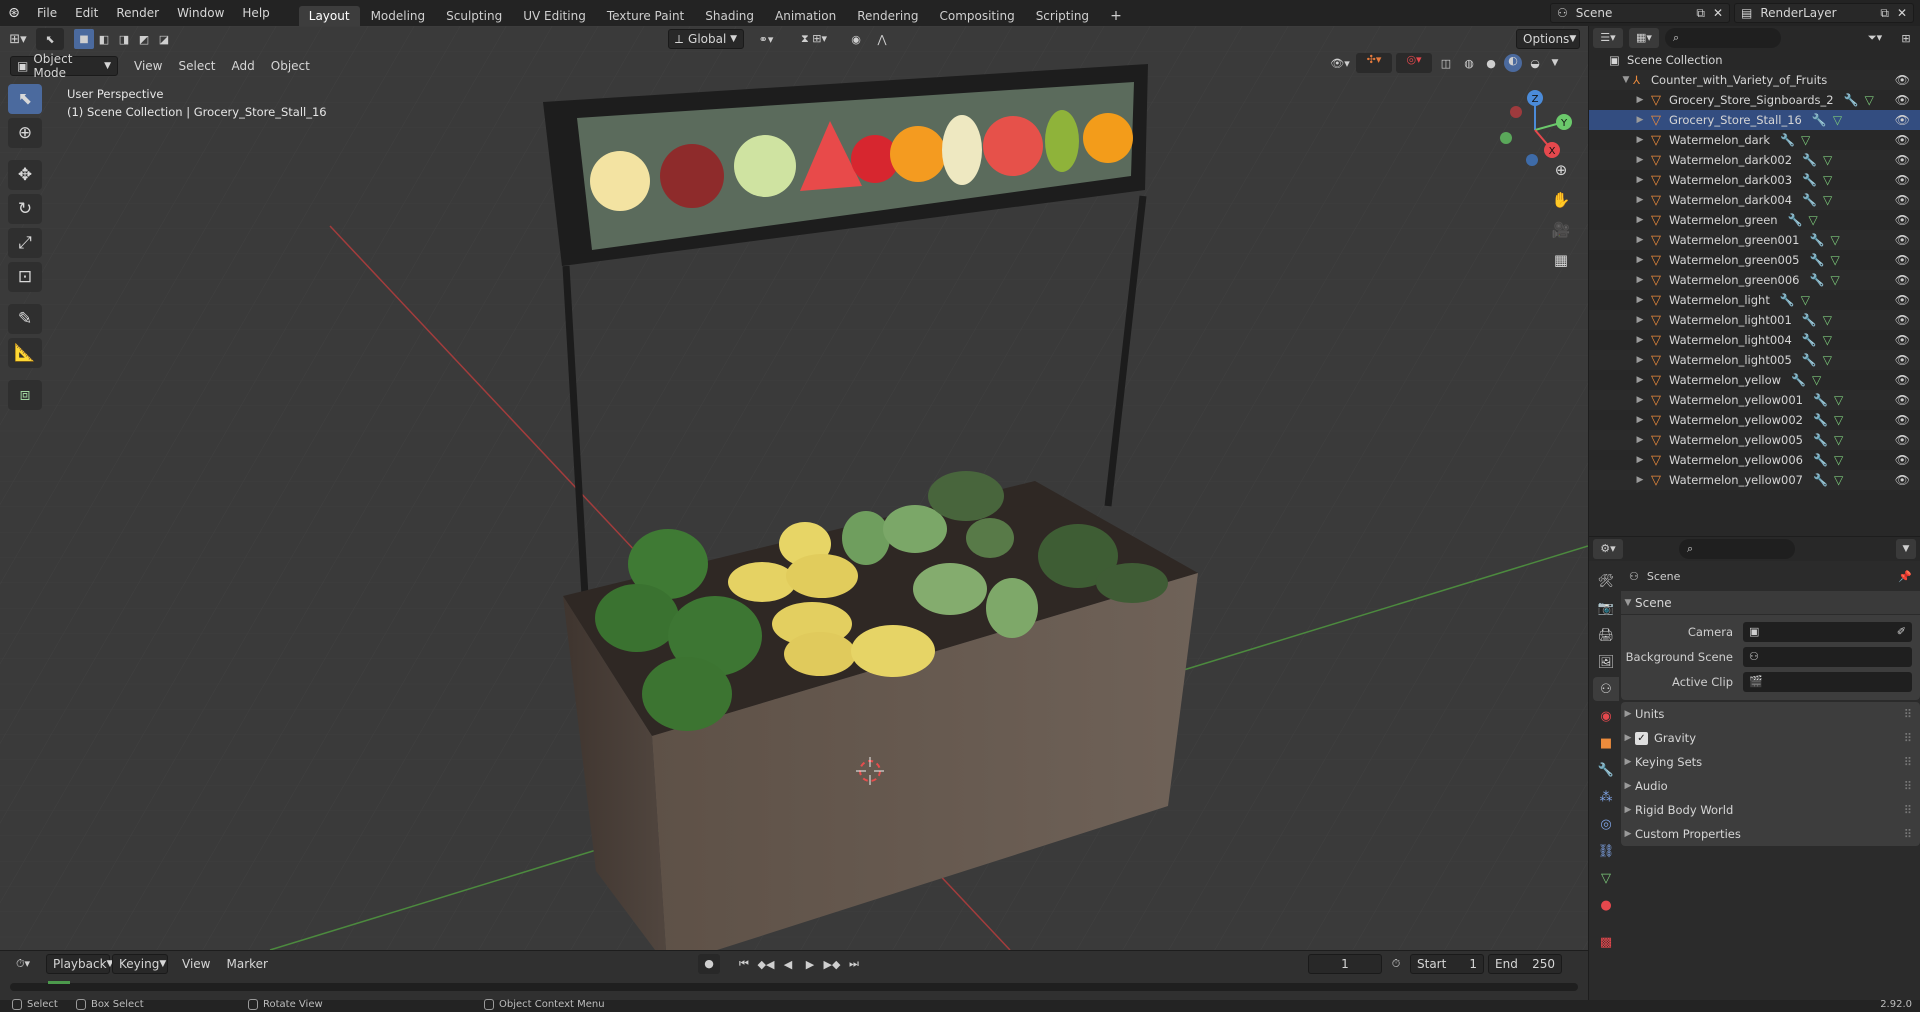 The height and width of the screenshot is (1012, 1920). Describe the element at coordinates (1606, 851) in the screenshot. I see `tab-constraints: ⛓` at that location.